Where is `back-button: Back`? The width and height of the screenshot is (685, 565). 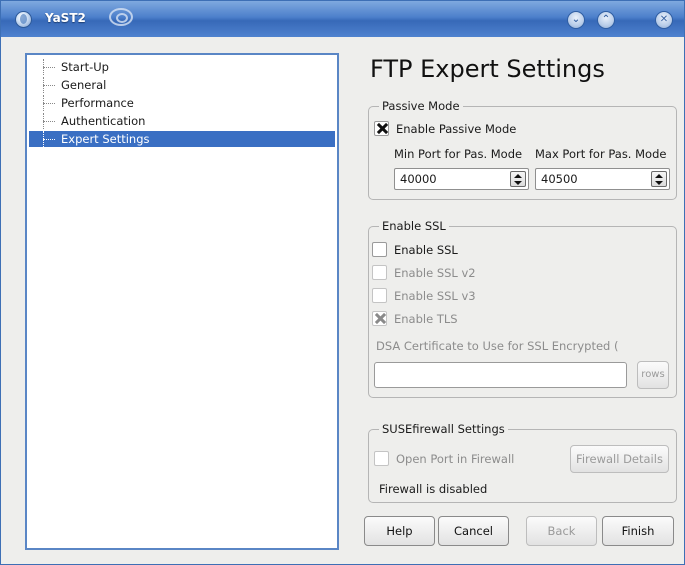
back-button: Back is located at coordinates (561, 531).